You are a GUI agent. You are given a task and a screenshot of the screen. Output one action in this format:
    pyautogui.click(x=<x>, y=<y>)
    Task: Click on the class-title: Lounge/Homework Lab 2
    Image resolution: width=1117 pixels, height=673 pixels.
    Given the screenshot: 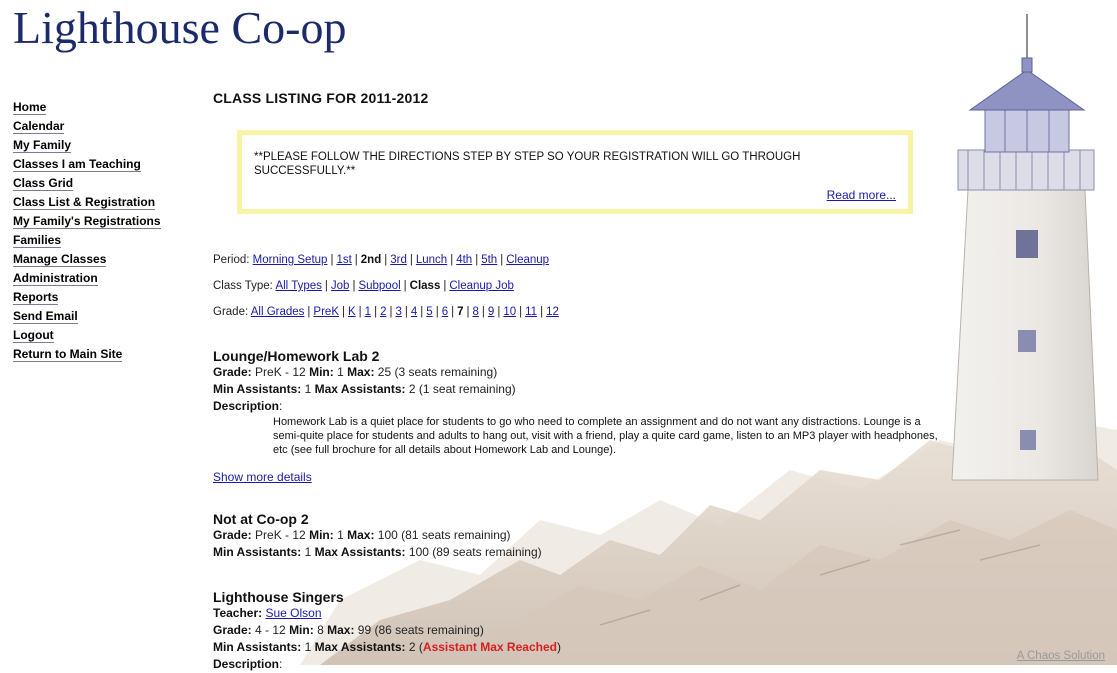 What is the action you would take?
    pyautogui.click(x=296, y=356)
    